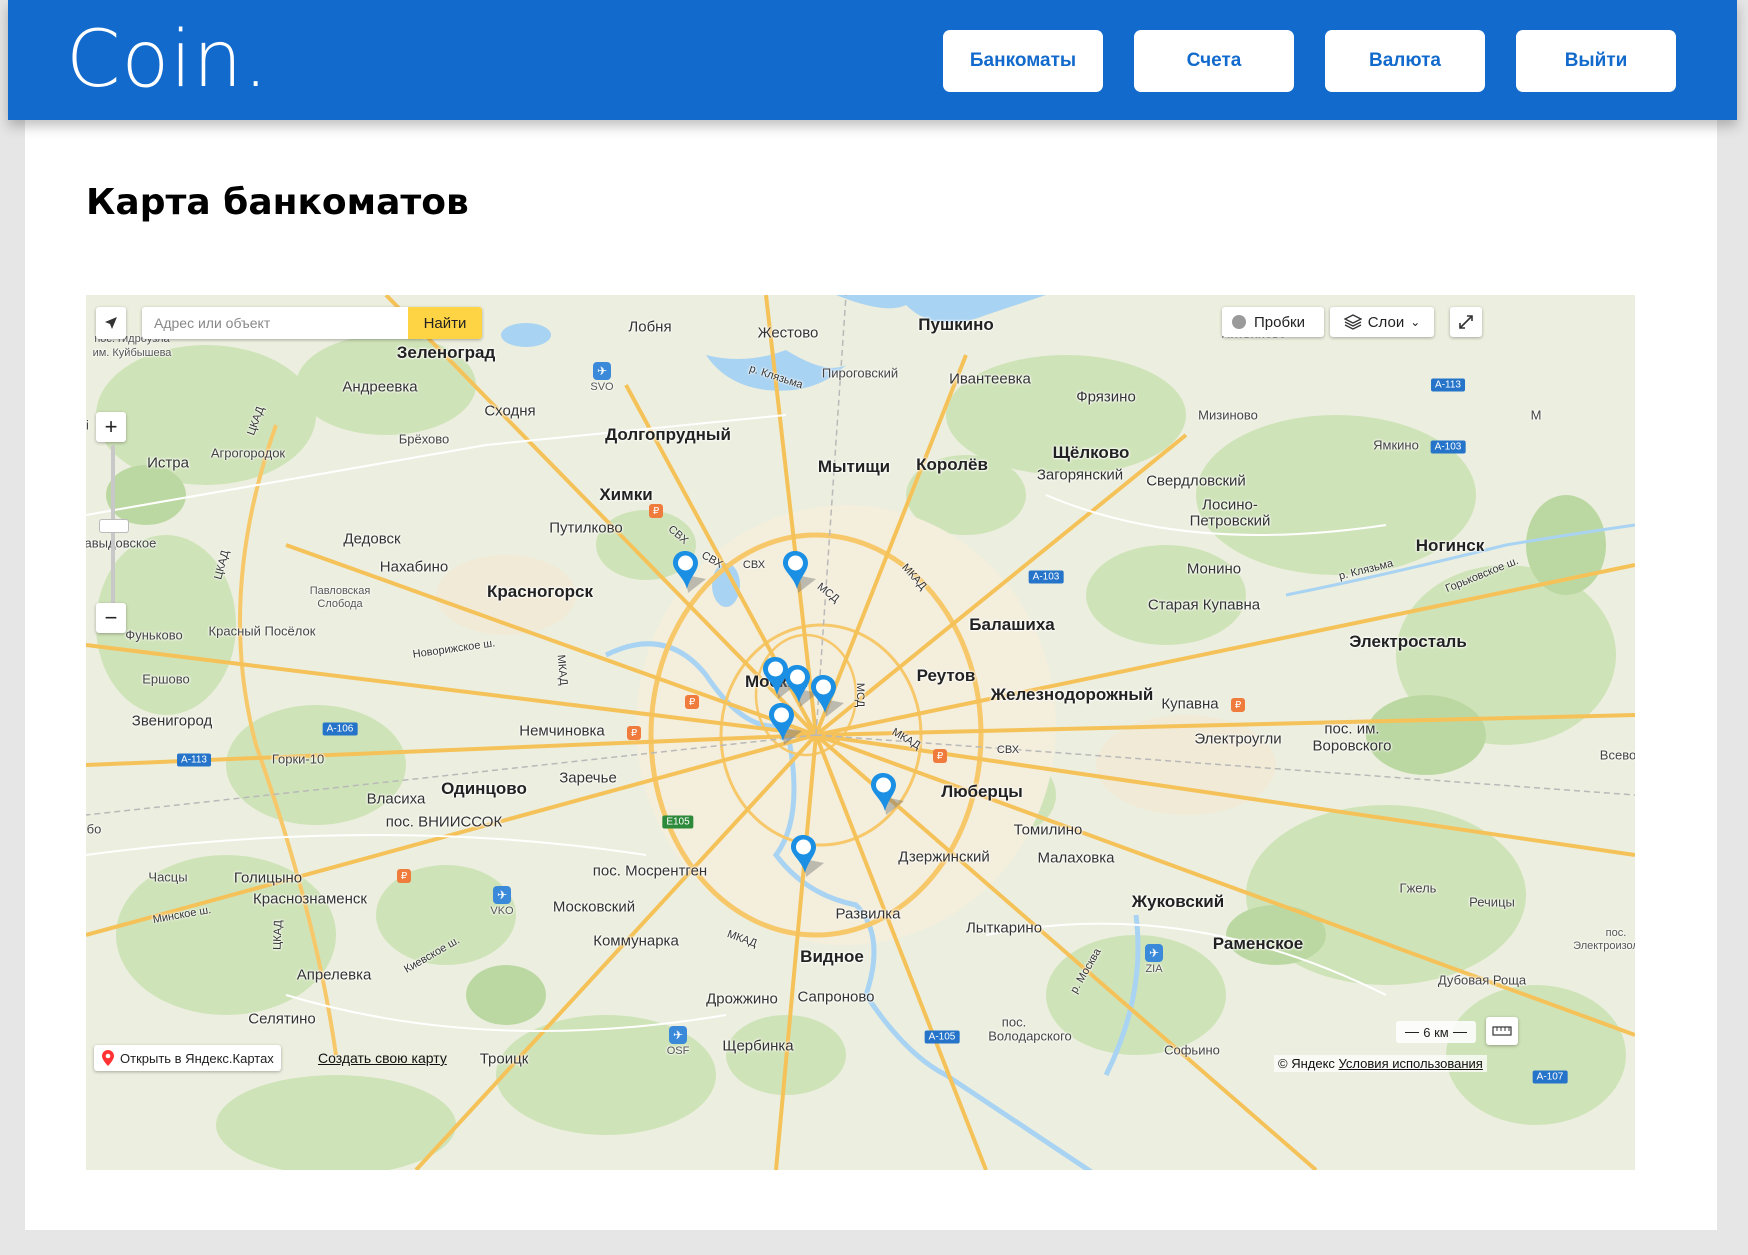 Image resolution: width=1748 pixels, height=1255 pixels. What do you see at coordinates (742, 999) in the screenshot?
I see `map-label: Дрожжино` at bounding box center [742, 999].